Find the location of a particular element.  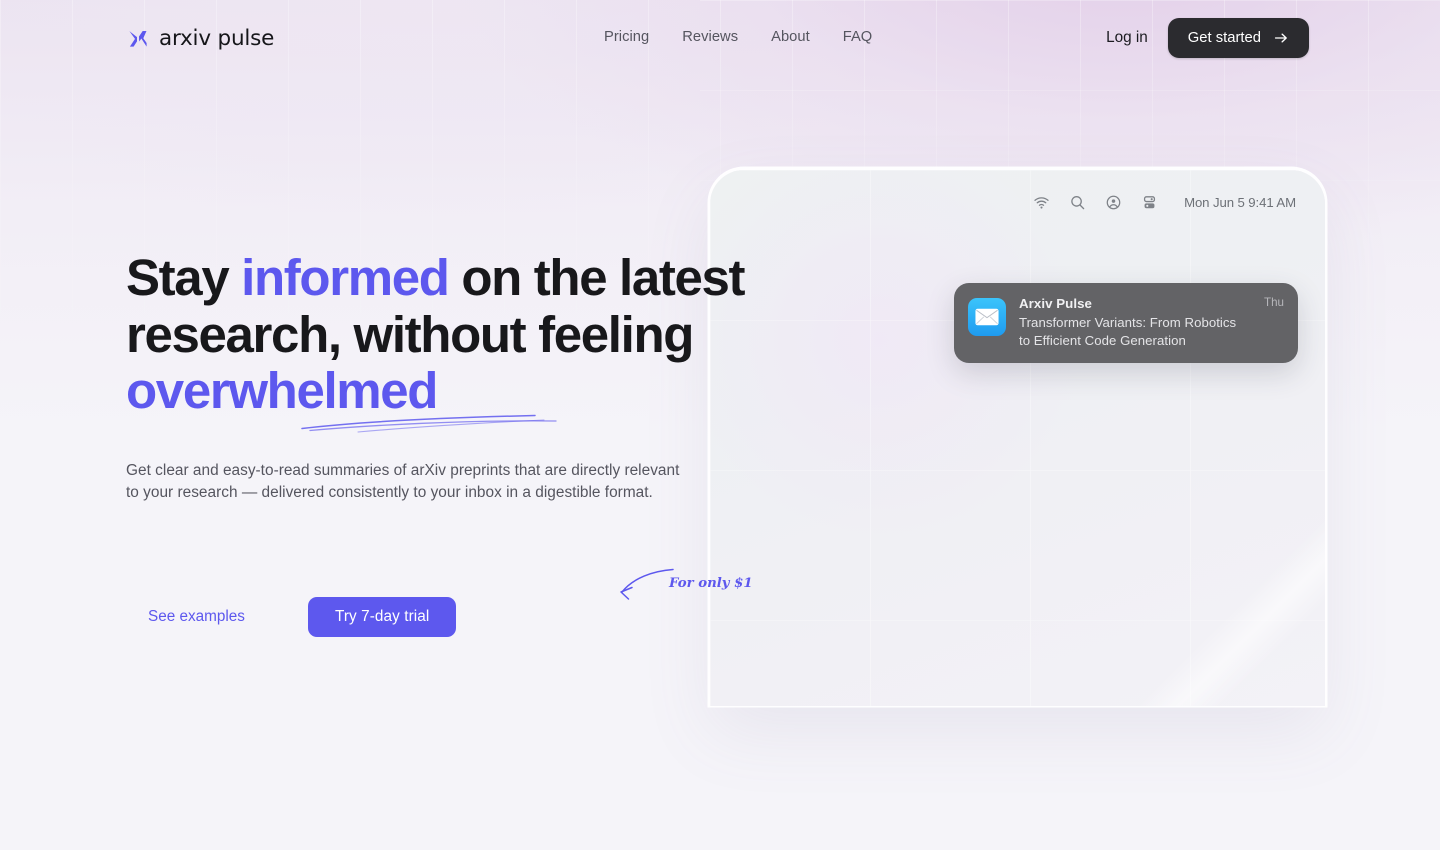

envelope-glyph-icon is located at coordinates (987, 317).